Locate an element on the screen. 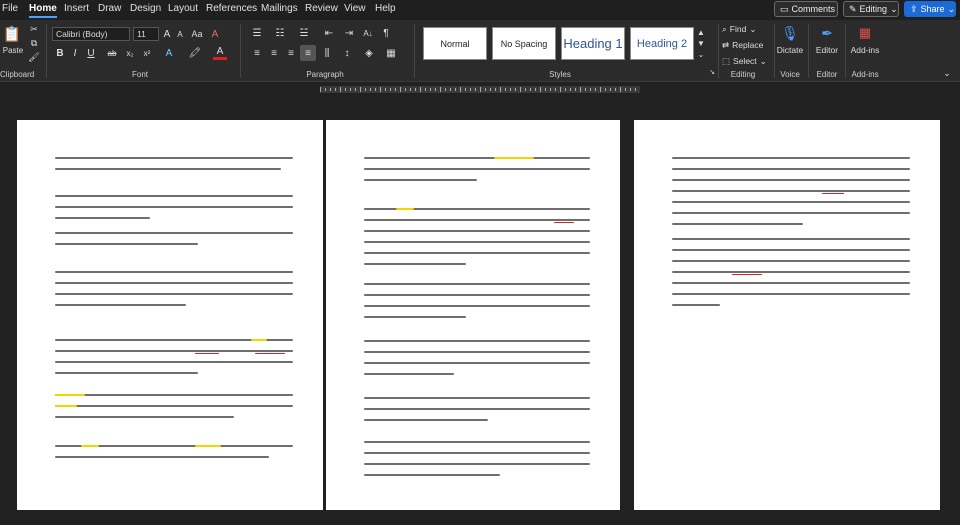 The width and height of the screenshot is (960, 525). grow-font-icon: A is located at coordinates (167, 34).